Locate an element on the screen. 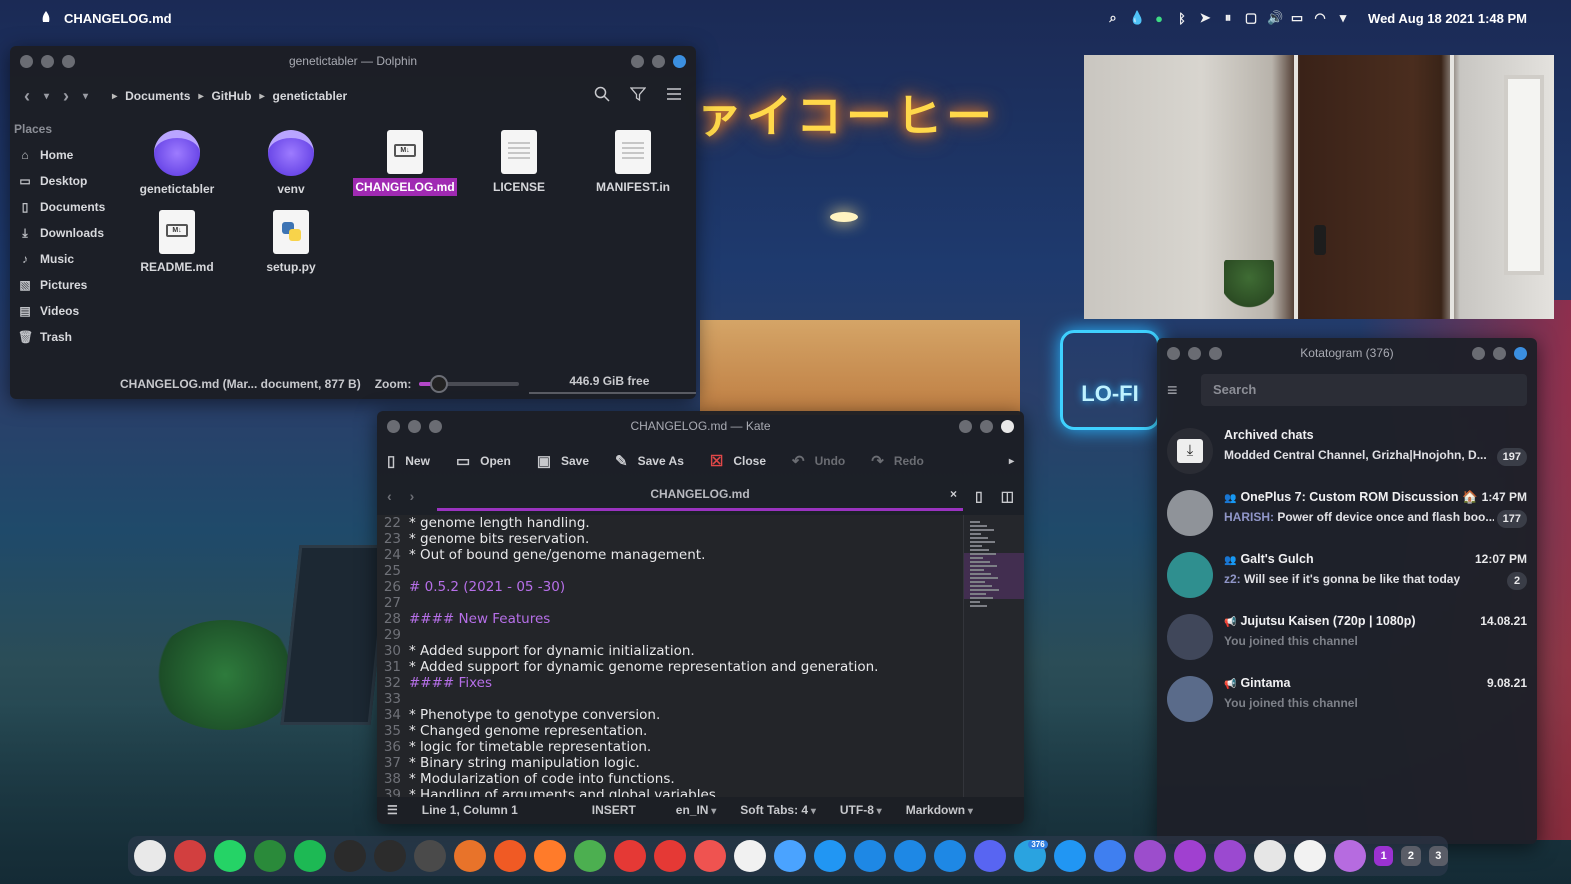  vim-icon is located at coordinates (270, 856).